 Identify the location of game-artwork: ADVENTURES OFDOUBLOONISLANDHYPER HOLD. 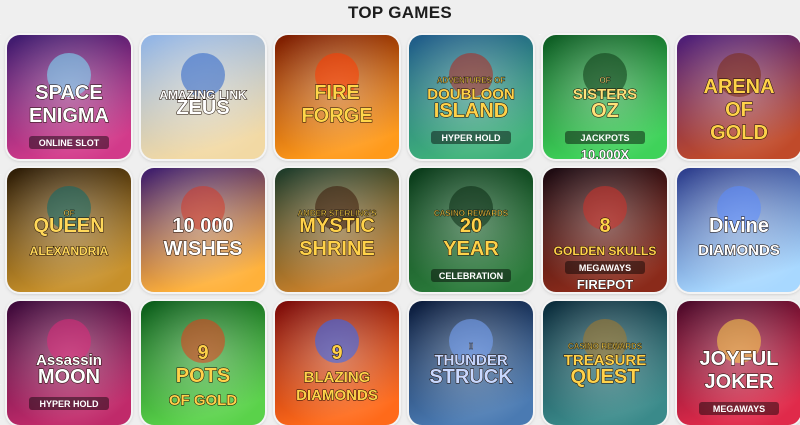
(471, 97).